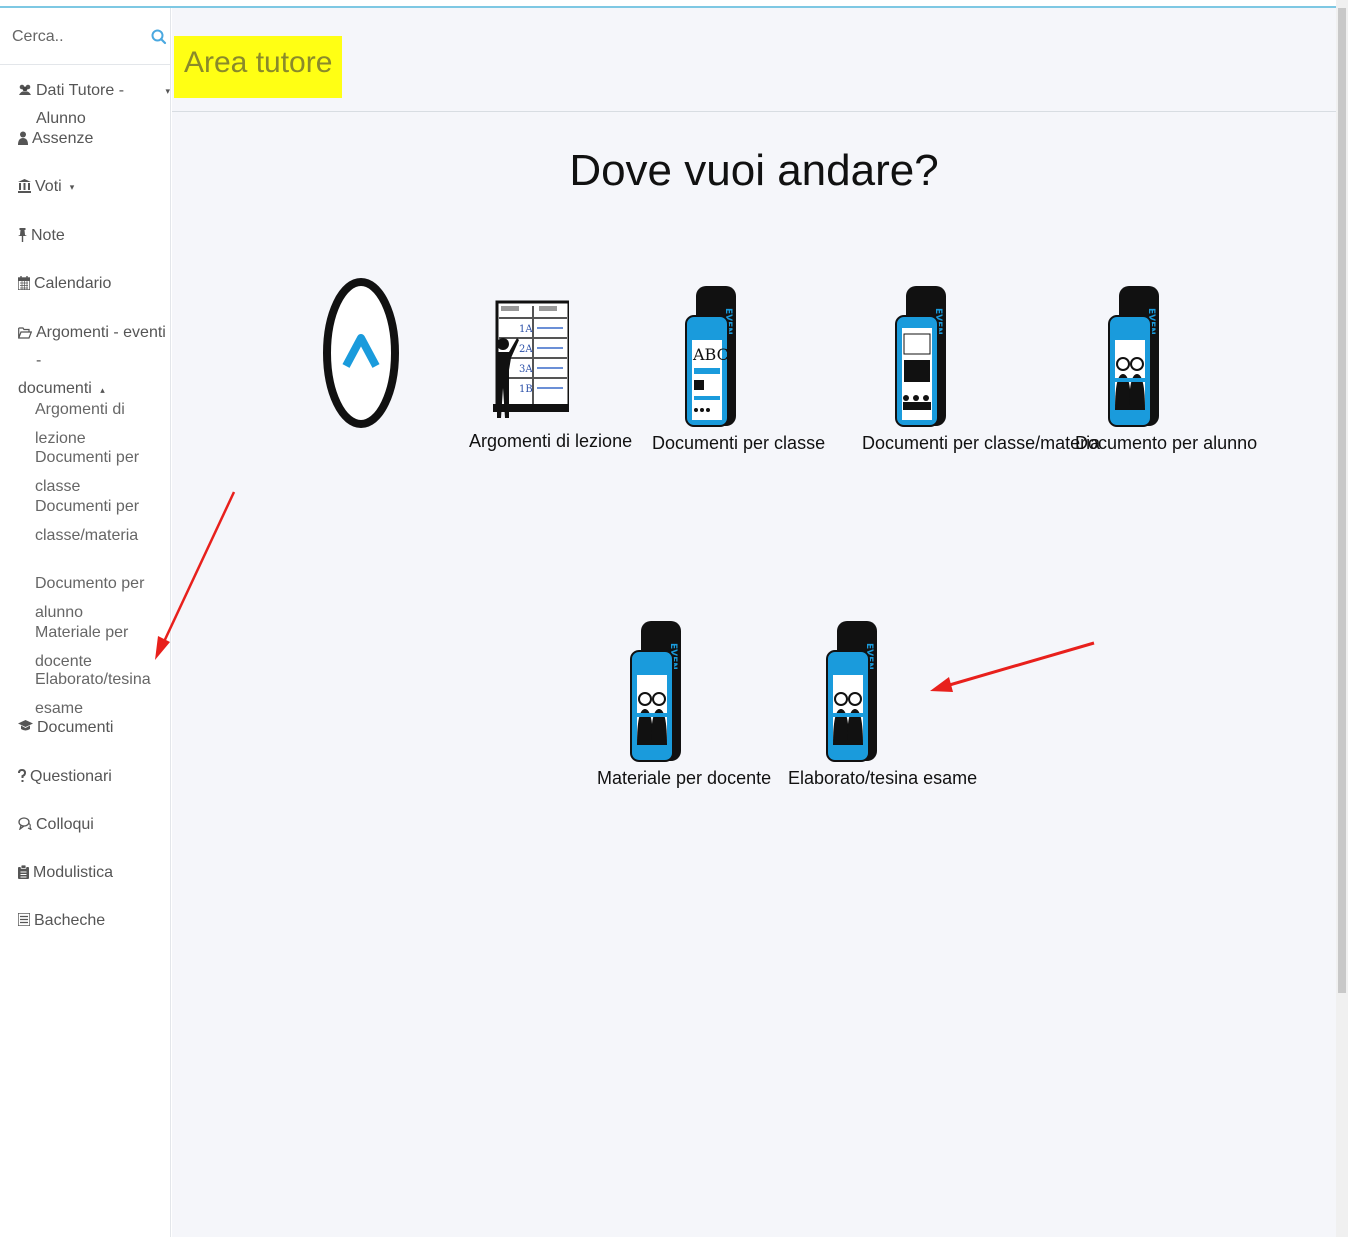 This screenshot has width=1348, height=1237. I want to click on sidebar-item-questionari: Questionari, so click(65, 777).